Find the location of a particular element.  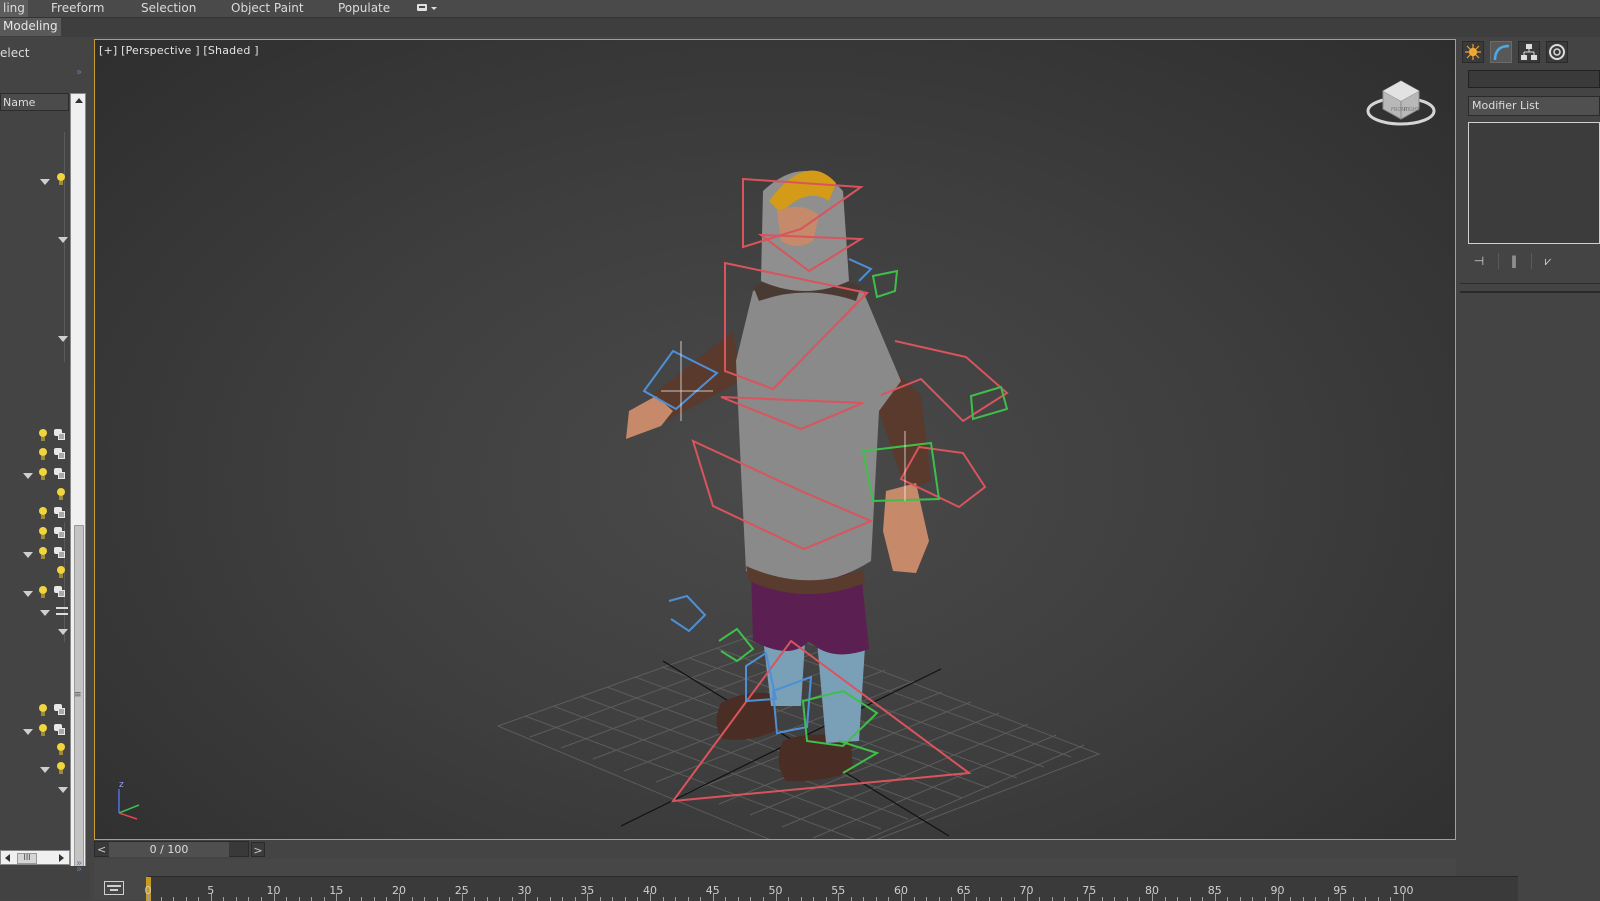

scroll-up-icon is located at coordinates (79, 100).